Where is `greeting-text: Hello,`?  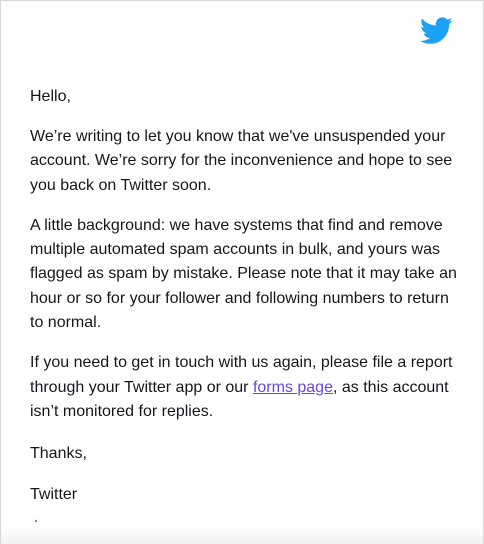 greeting-text: Hello, is located at coordinates (50, 96).